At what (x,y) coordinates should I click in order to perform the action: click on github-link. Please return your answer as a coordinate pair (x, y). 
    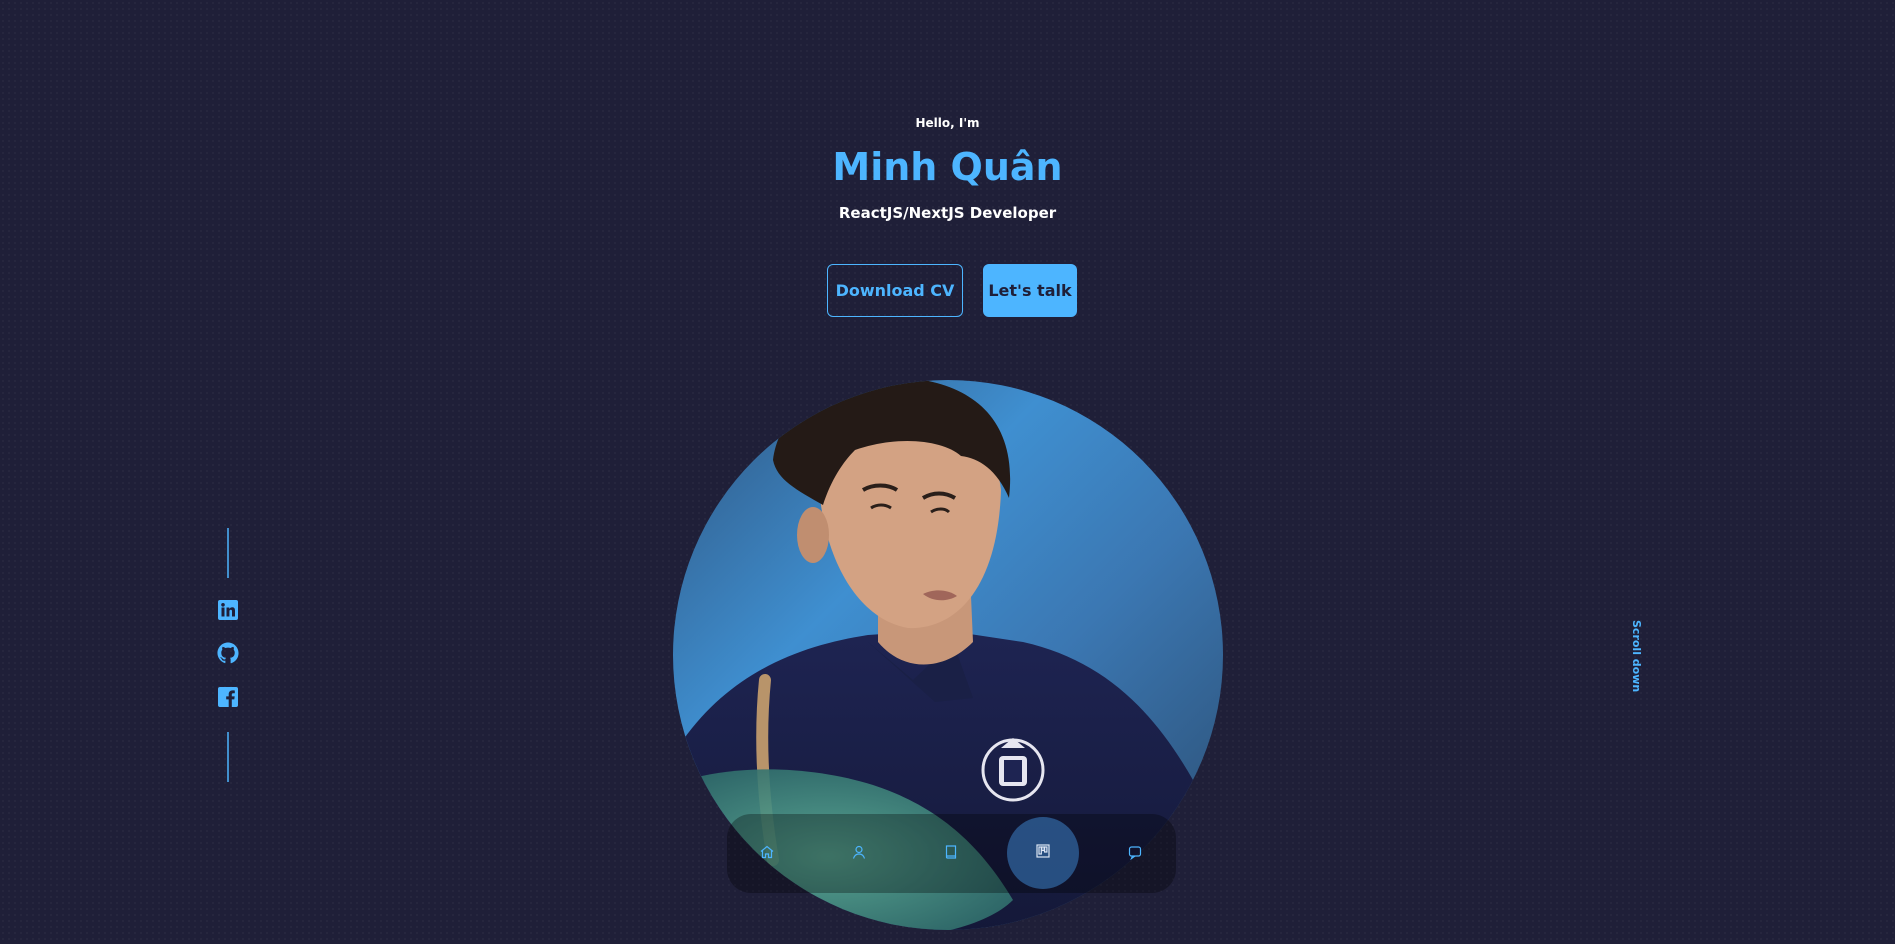
    Looking at the image, I should click on (228, 655).